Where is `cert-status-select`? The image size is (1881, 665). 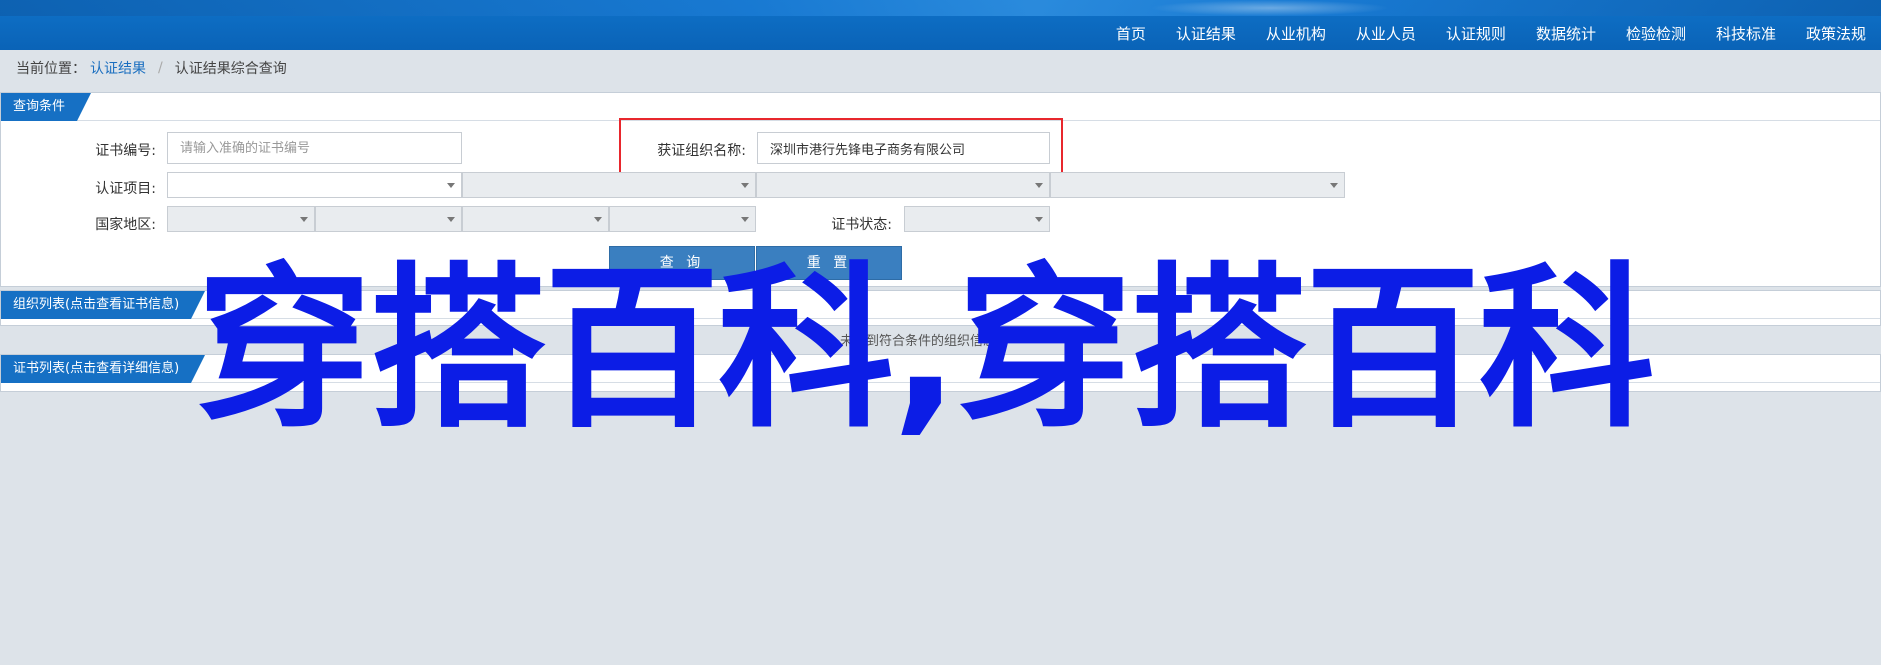
cert-status-select is located at coordinates (977, 219).